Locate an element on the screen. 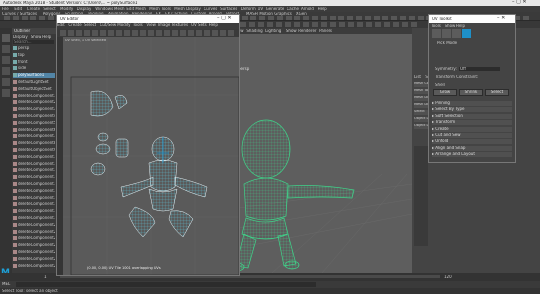 The height and width of the screenshot is (294, 540). outliner-menu-item: Help is located at coordinates (46, 37).